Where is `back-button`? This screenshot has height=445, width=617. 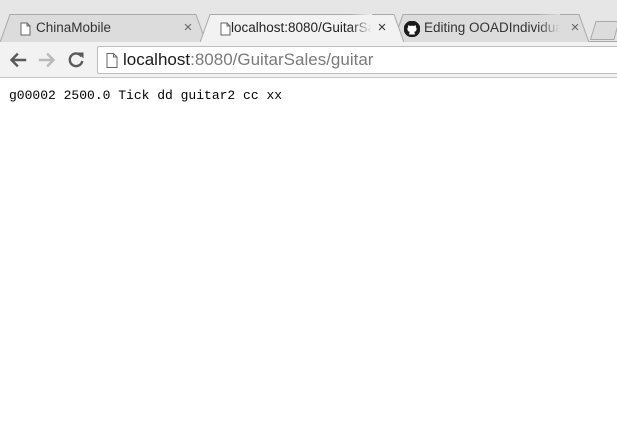
back-button is located at coordinates (18, 60).